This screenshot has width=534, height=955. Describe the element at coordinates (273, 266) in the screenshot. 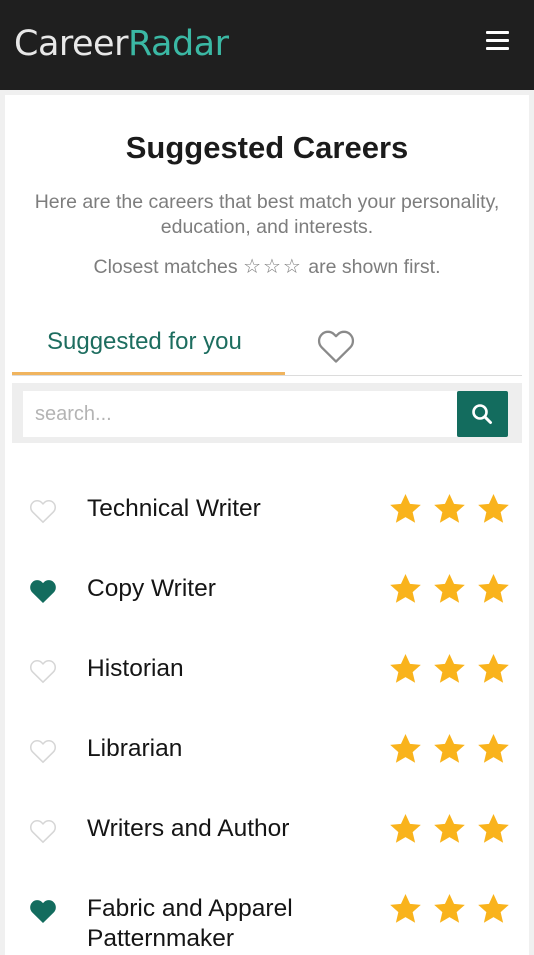

I see `star-outline-icons: ☆☆☆` at that location.